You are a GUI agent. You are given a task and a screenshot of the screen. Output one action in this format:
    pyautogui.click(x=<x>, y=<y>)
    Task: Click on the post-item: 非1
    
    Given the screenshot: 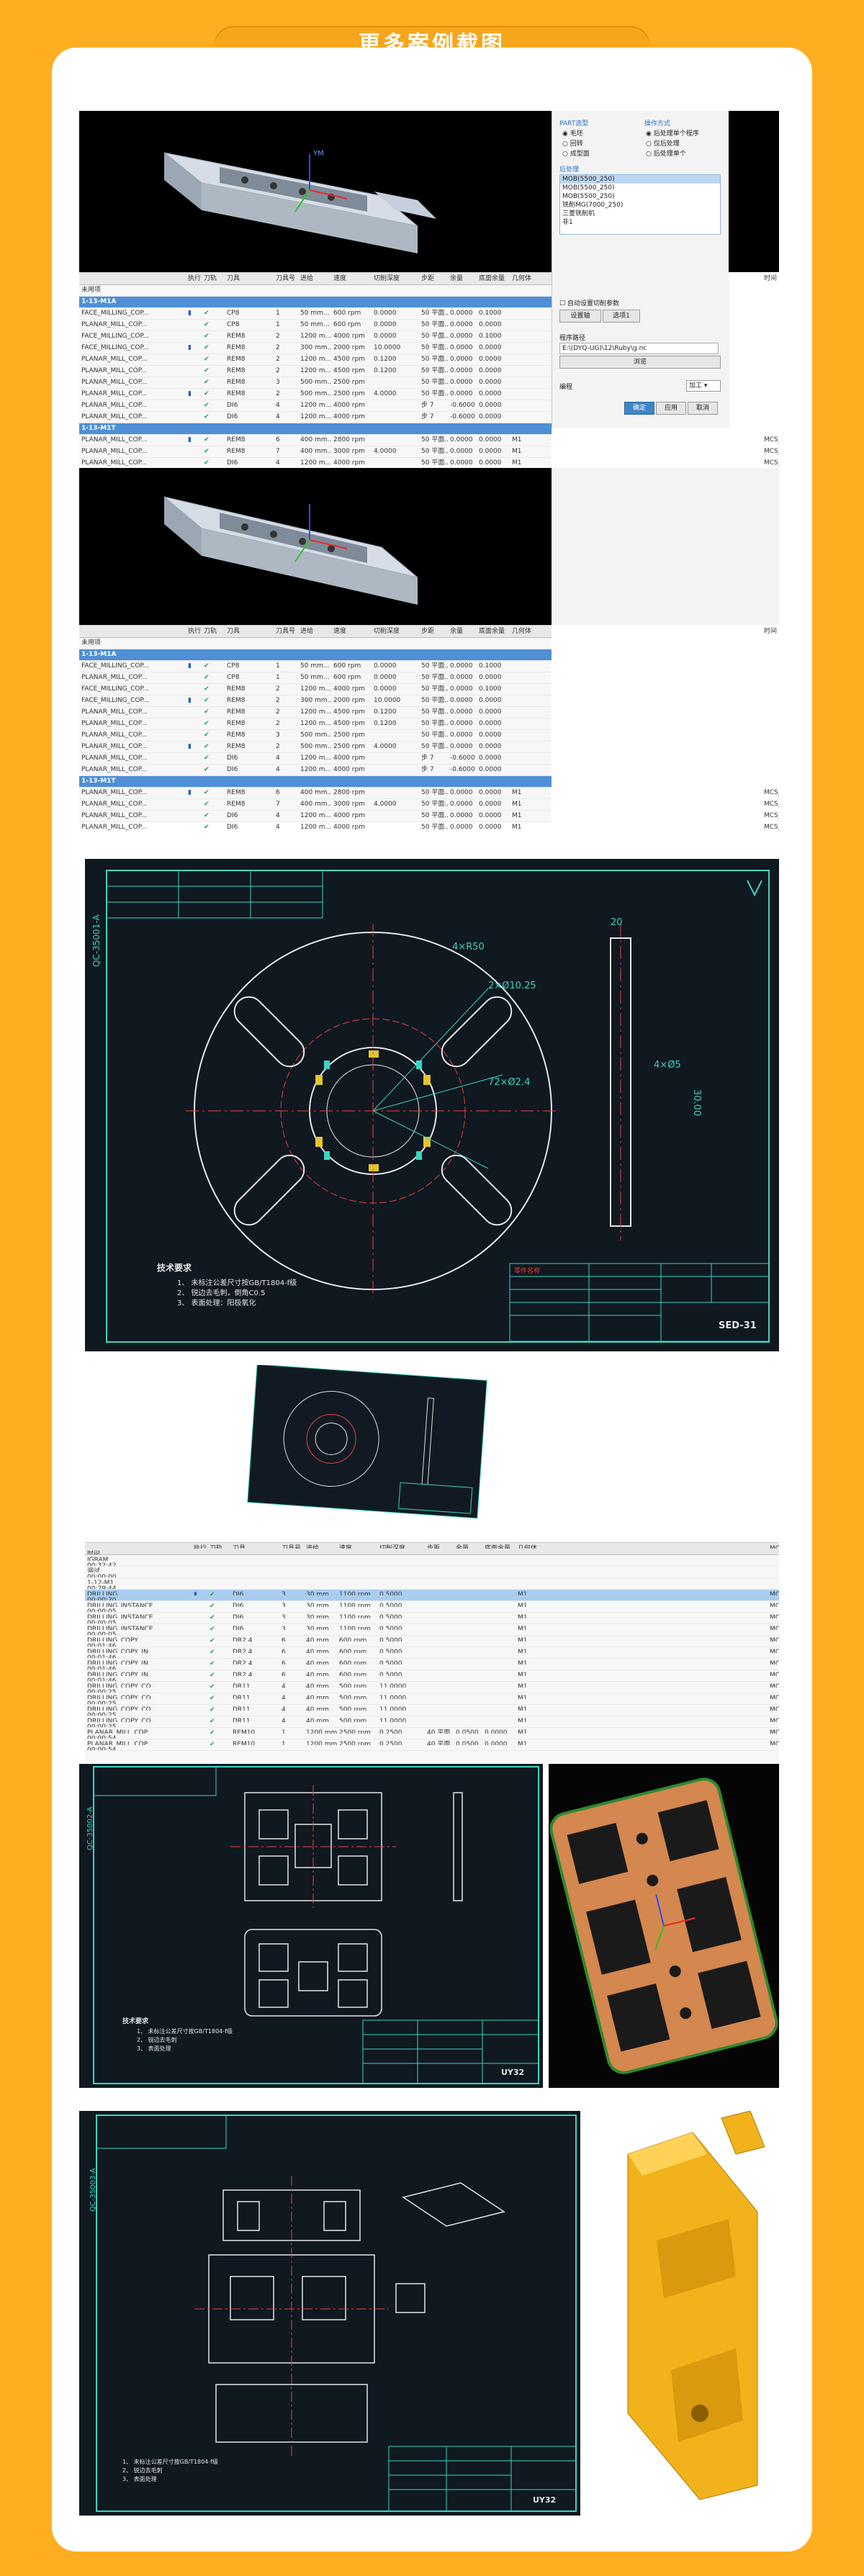 What is the action you would take?
    pyautogui.click(x=640, y=222)
    